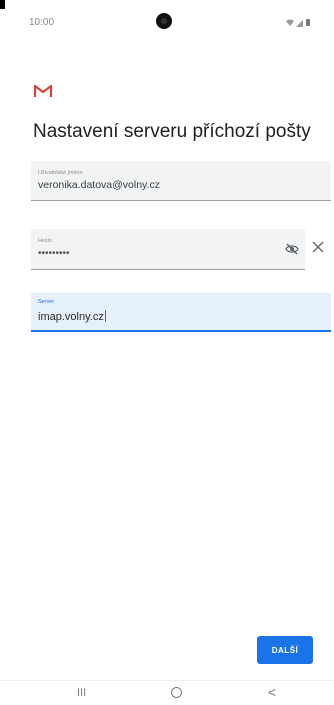 This screenshot has height=705, width=334. Describe the element at coordinates (172, 131) in the screenshot. I see `page-title: Nastavení serveru příchozí pošty` at that location.